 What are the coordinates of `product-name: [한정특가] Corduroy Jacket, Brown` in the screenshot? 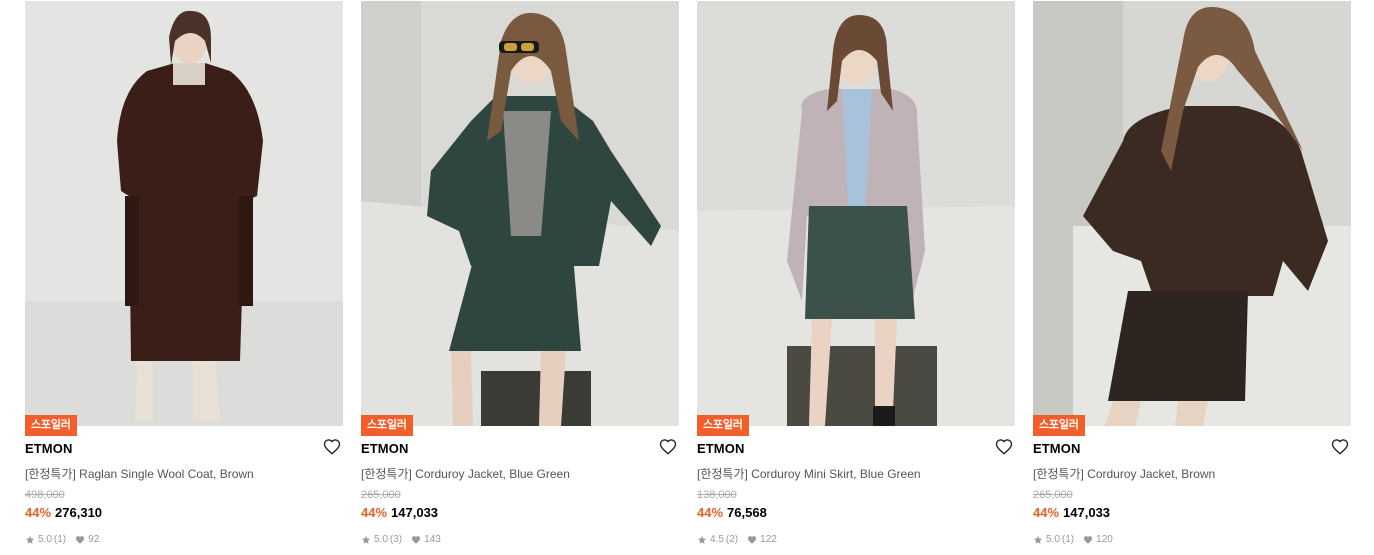 It's located at (1124, 473).